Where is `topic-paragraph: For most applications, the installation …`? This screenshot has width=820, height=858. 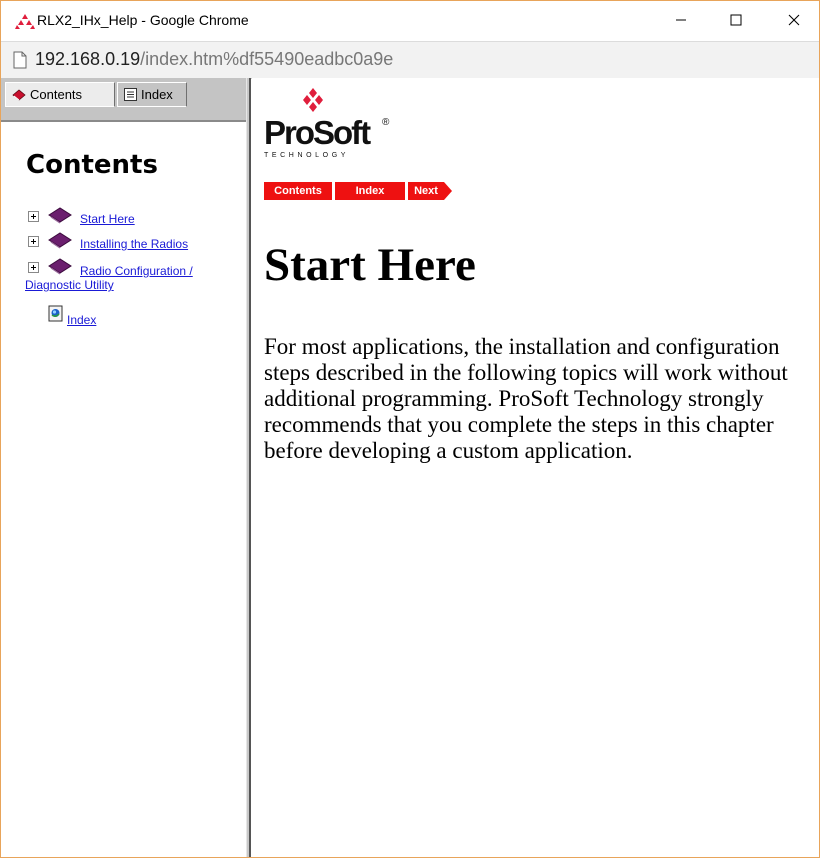 topic-paragraph: For most applications, the installation … is located at coordinates (526, 398).